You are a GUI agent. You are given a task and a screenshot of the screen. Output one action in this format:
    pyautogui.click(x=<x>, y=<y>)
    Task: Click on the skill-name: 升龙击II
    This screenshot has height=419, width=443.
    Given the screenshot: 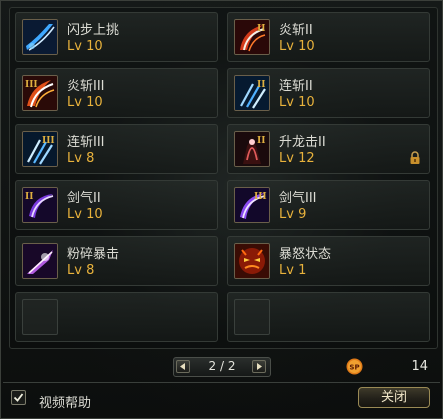 What is the action you would take?
    pyautogui.click(x=302, y=142)
    